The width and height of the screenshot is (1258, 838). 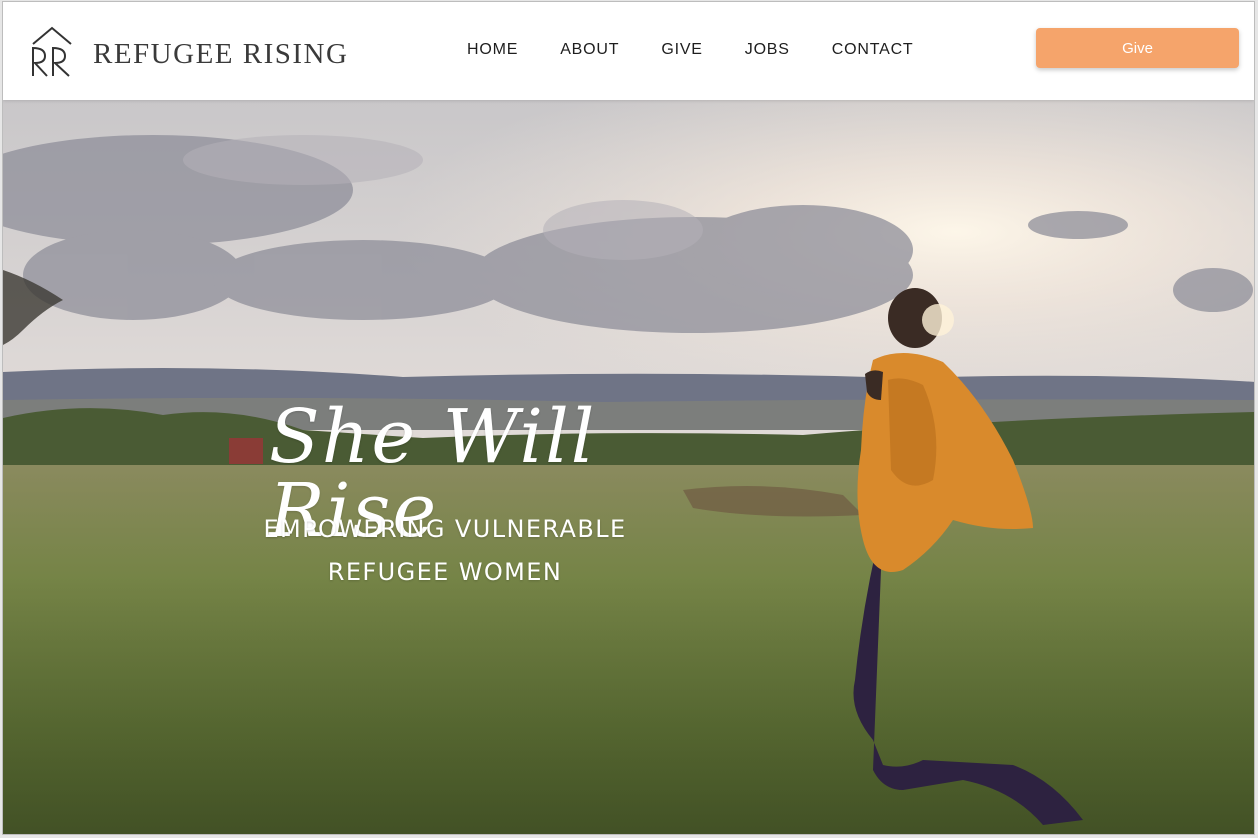 What do you see at coordinates (445, 551) in the screenshot?
I see `hero-tagline: EMPOWERING VULNERABLE REFUGEE WOMEN` at bounding box center [445, 551].